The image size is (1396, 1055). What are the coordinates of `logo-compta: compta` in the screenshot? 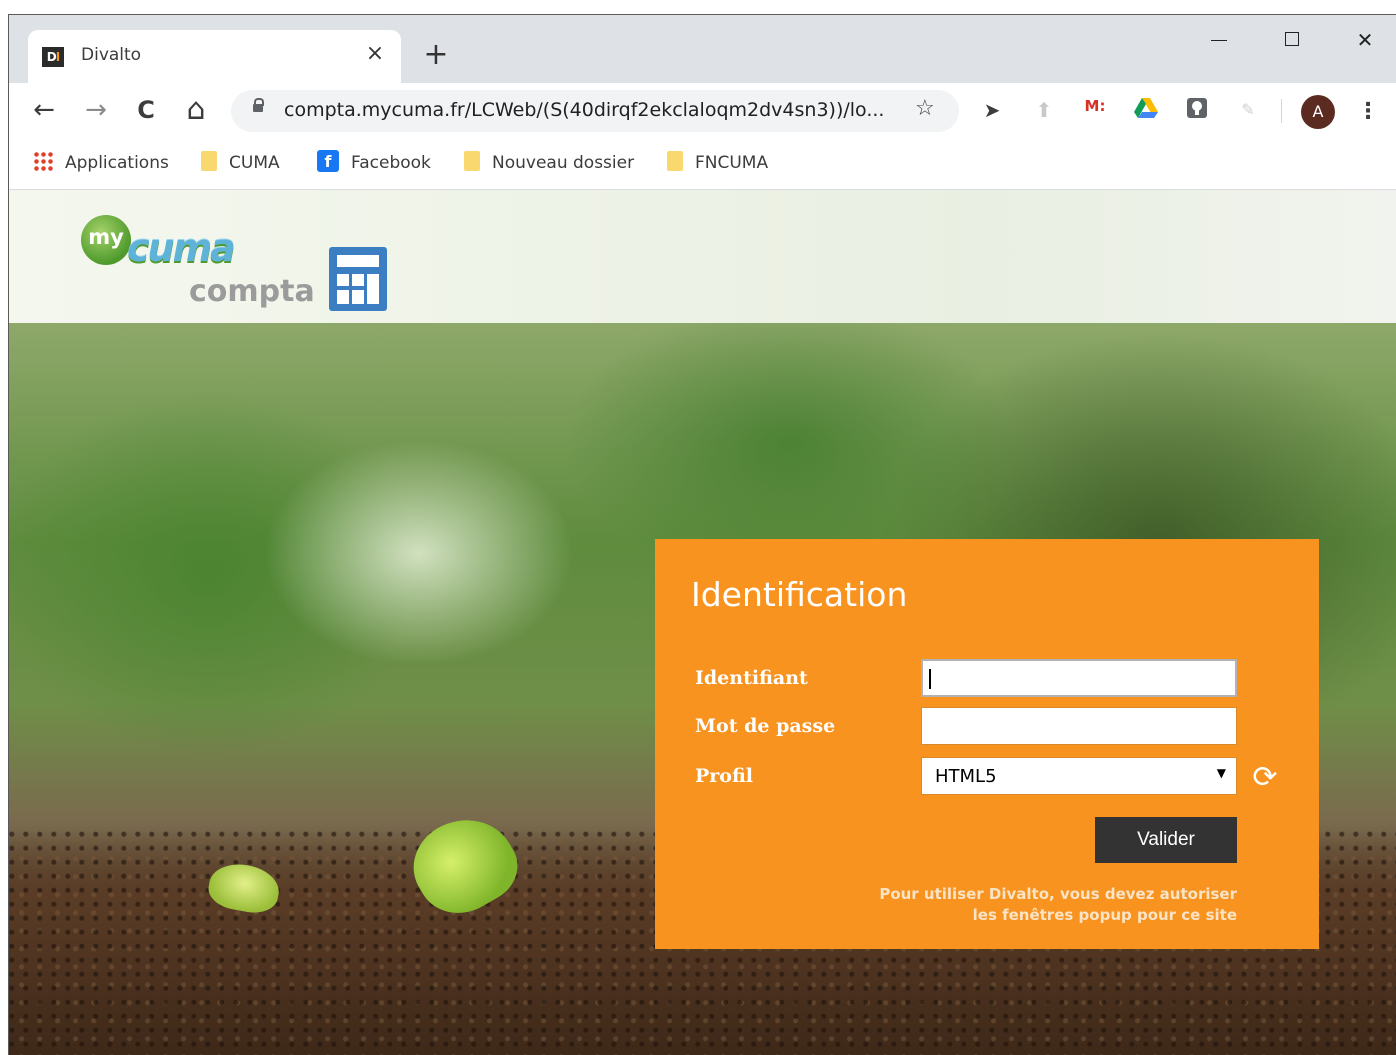 It's located at (252, 291).